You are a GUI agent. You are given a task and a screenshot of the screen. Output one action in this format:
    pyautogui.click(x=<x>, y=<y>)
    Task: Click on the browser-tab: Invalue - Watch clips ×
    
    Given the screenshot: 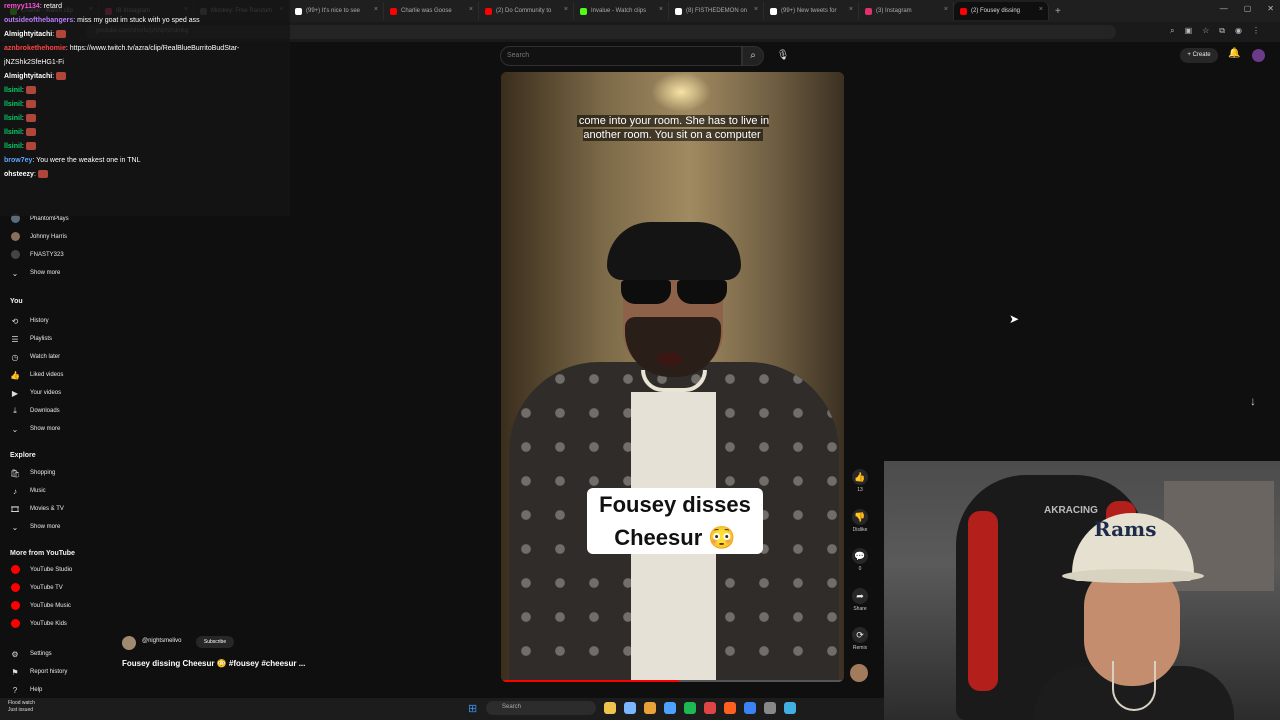 What is the action you would take?
    pyautogui.click(x=621, y=11)
    